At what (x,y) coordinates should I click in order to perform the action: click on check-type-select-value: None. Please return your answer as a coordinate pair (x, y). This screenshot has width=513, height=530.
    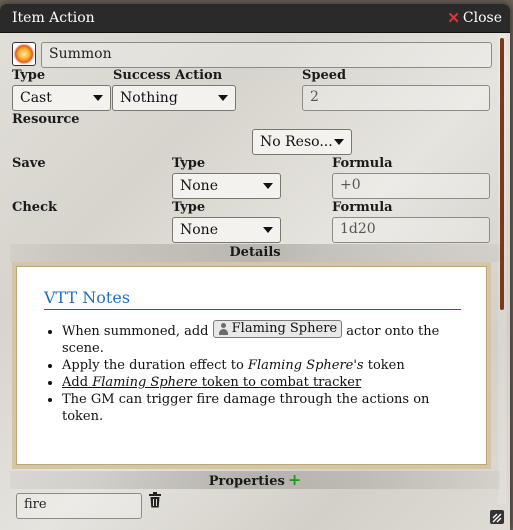
    Looking at the image, I should click on (199, 230).